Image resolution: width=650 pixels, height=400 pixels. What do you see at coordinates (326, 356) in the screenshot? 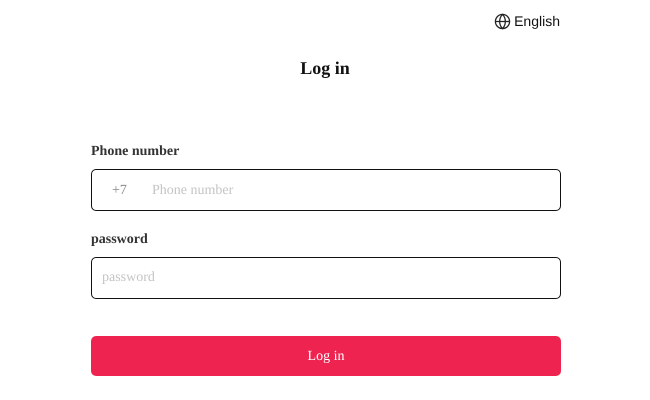
I see `login-button: Log in` at bounding box center [326, 356].